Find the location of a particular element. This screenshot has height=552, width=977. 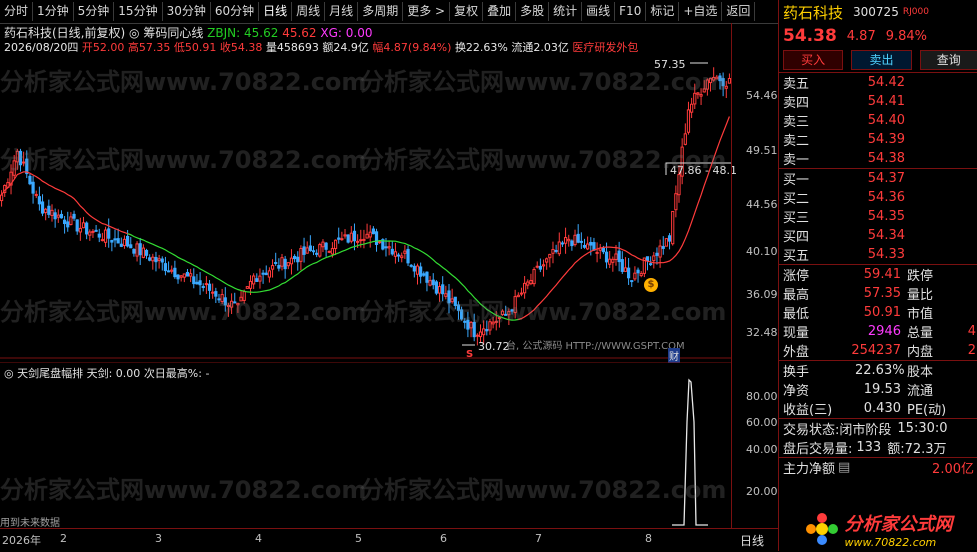

stat-label-2: 量比 is located at coordinates (920, 295).